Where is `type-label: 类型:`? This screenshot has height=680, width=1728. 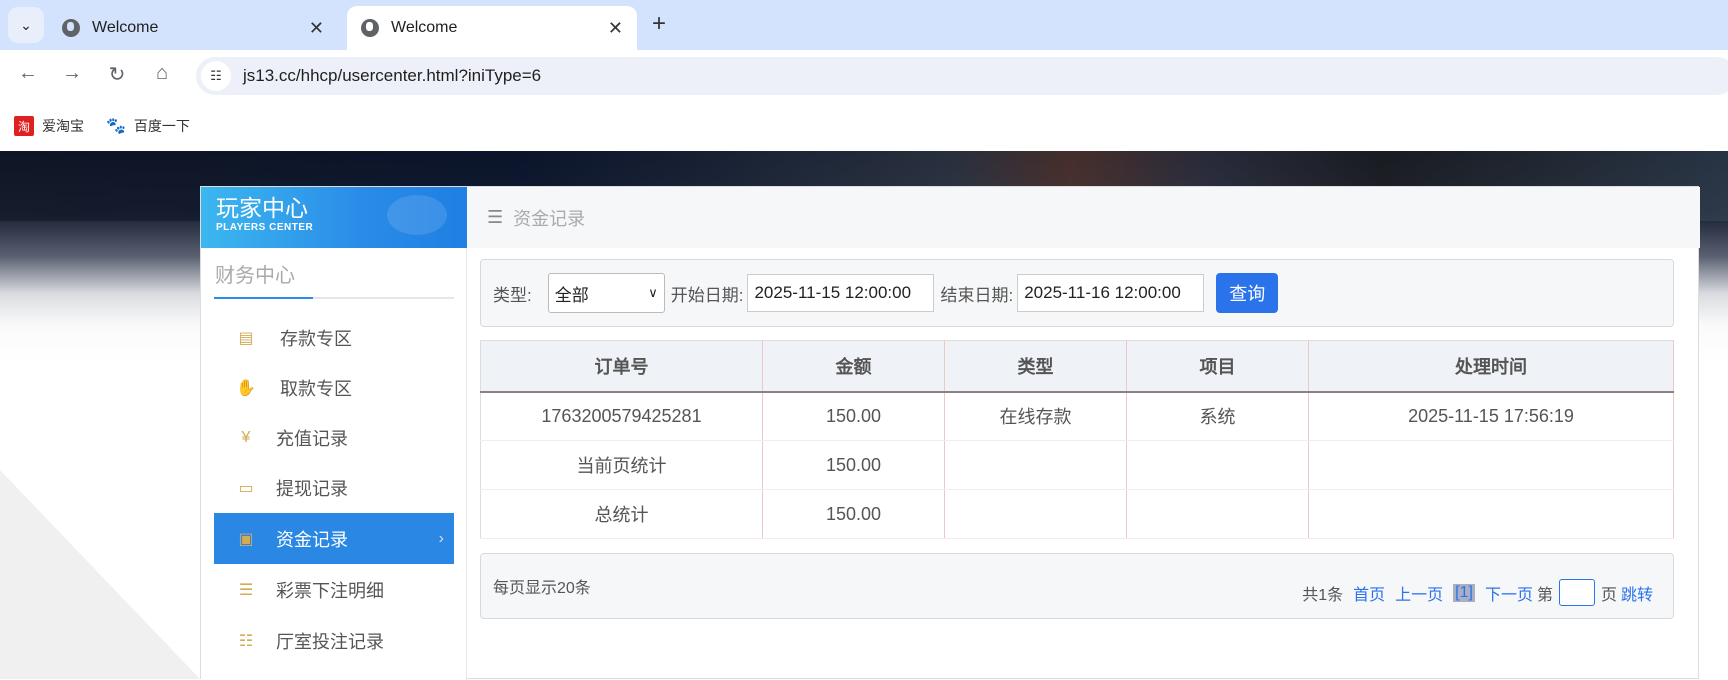
type-label: 类型: is located at coordinates (512, 295).